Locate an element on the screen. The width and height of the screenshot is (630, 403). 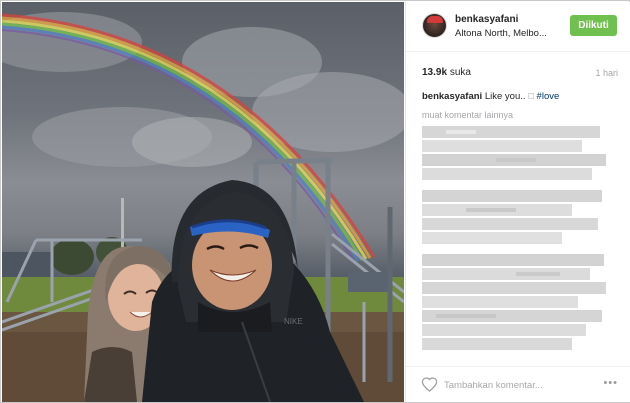
load-more-comments: muat komentar lainnya is located at coordinates (467, 115).